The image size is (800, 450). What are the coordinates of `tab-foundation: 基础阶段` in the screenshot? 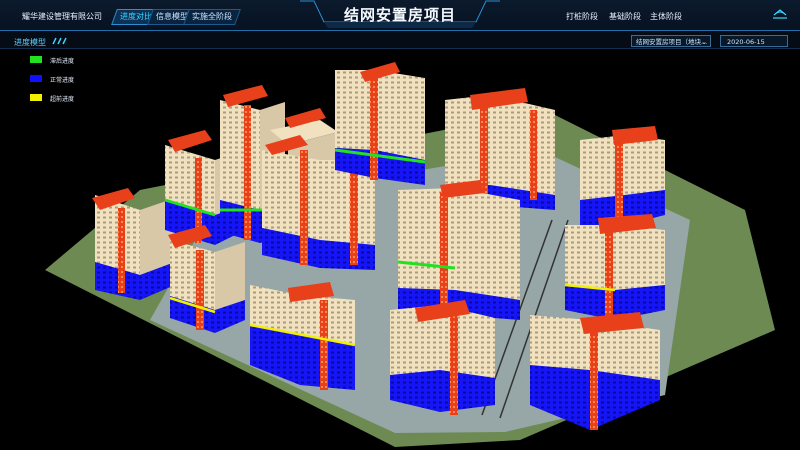 It's located at (625, 16).